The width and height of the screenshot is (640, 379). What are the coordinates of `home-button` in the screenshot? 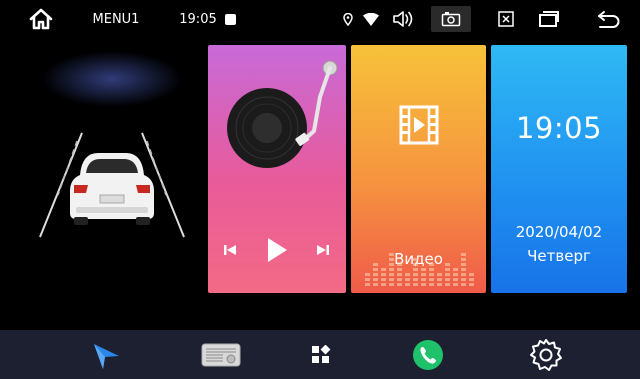 It's located at (41, 19).